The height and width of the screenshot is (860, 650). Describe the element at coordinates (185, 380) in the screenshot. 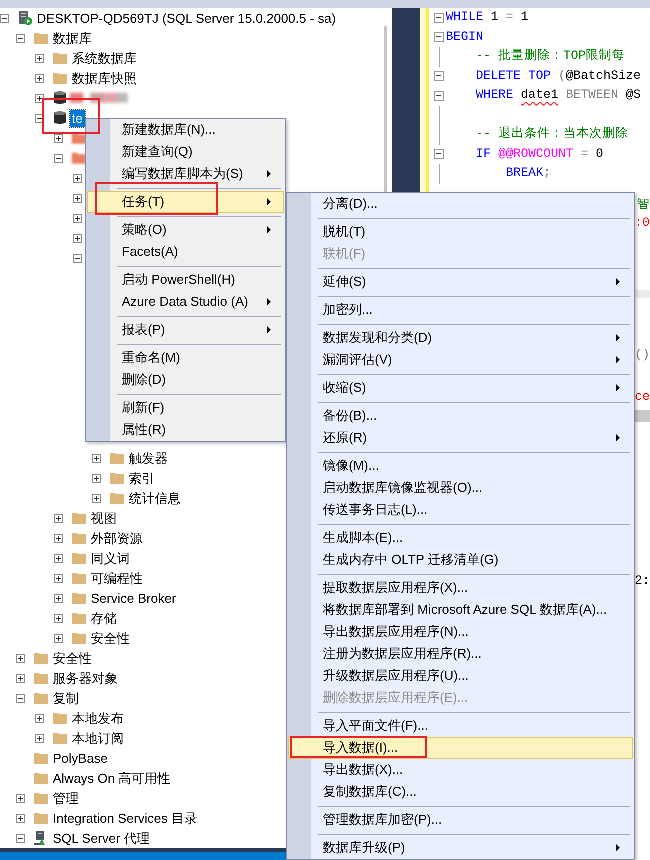

I see `menu-item: 删除(D)` at that location.